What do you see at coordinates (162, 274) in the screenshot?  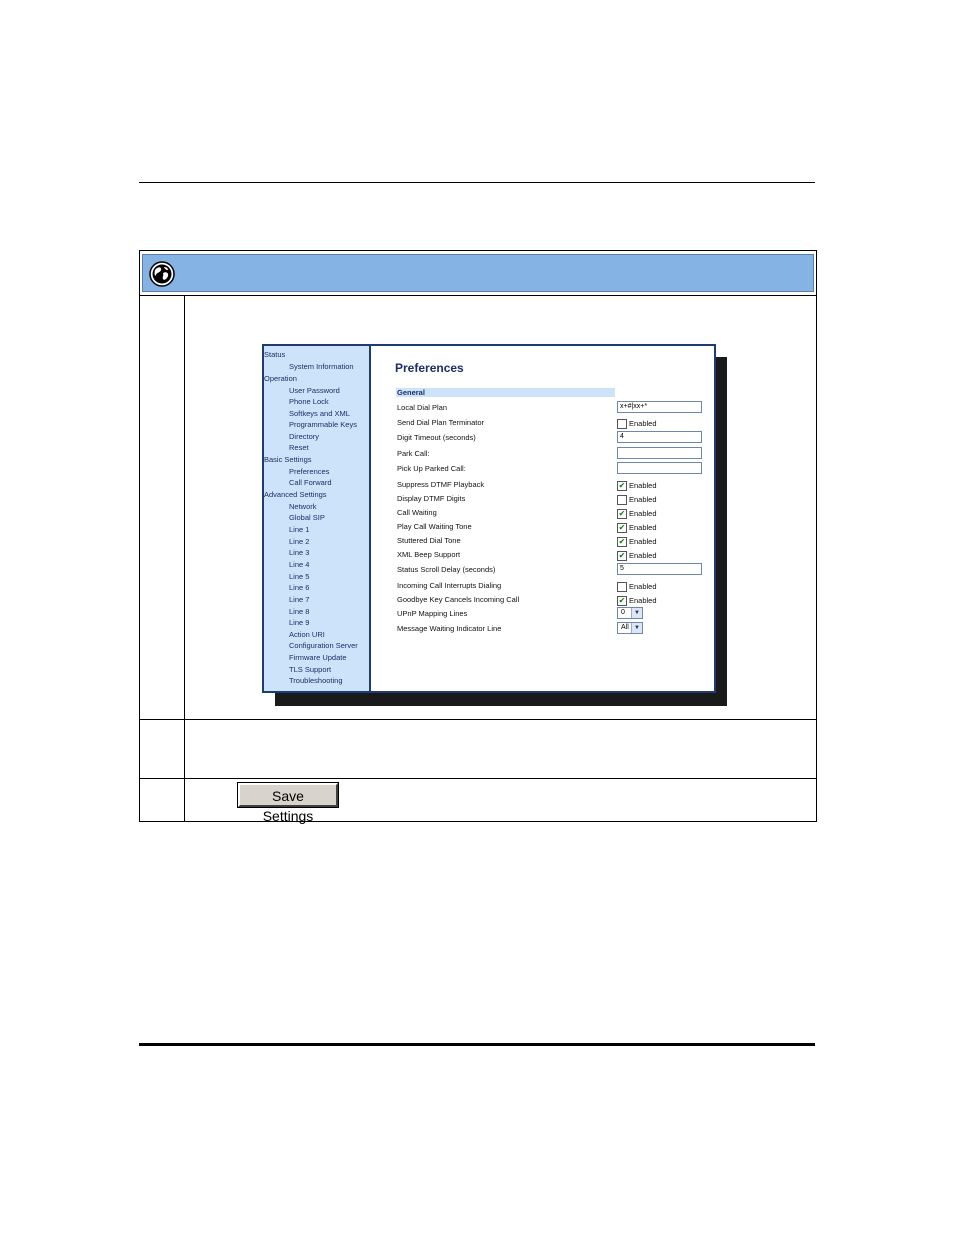 I see `globe-icon` at bounding box center [162, 274].